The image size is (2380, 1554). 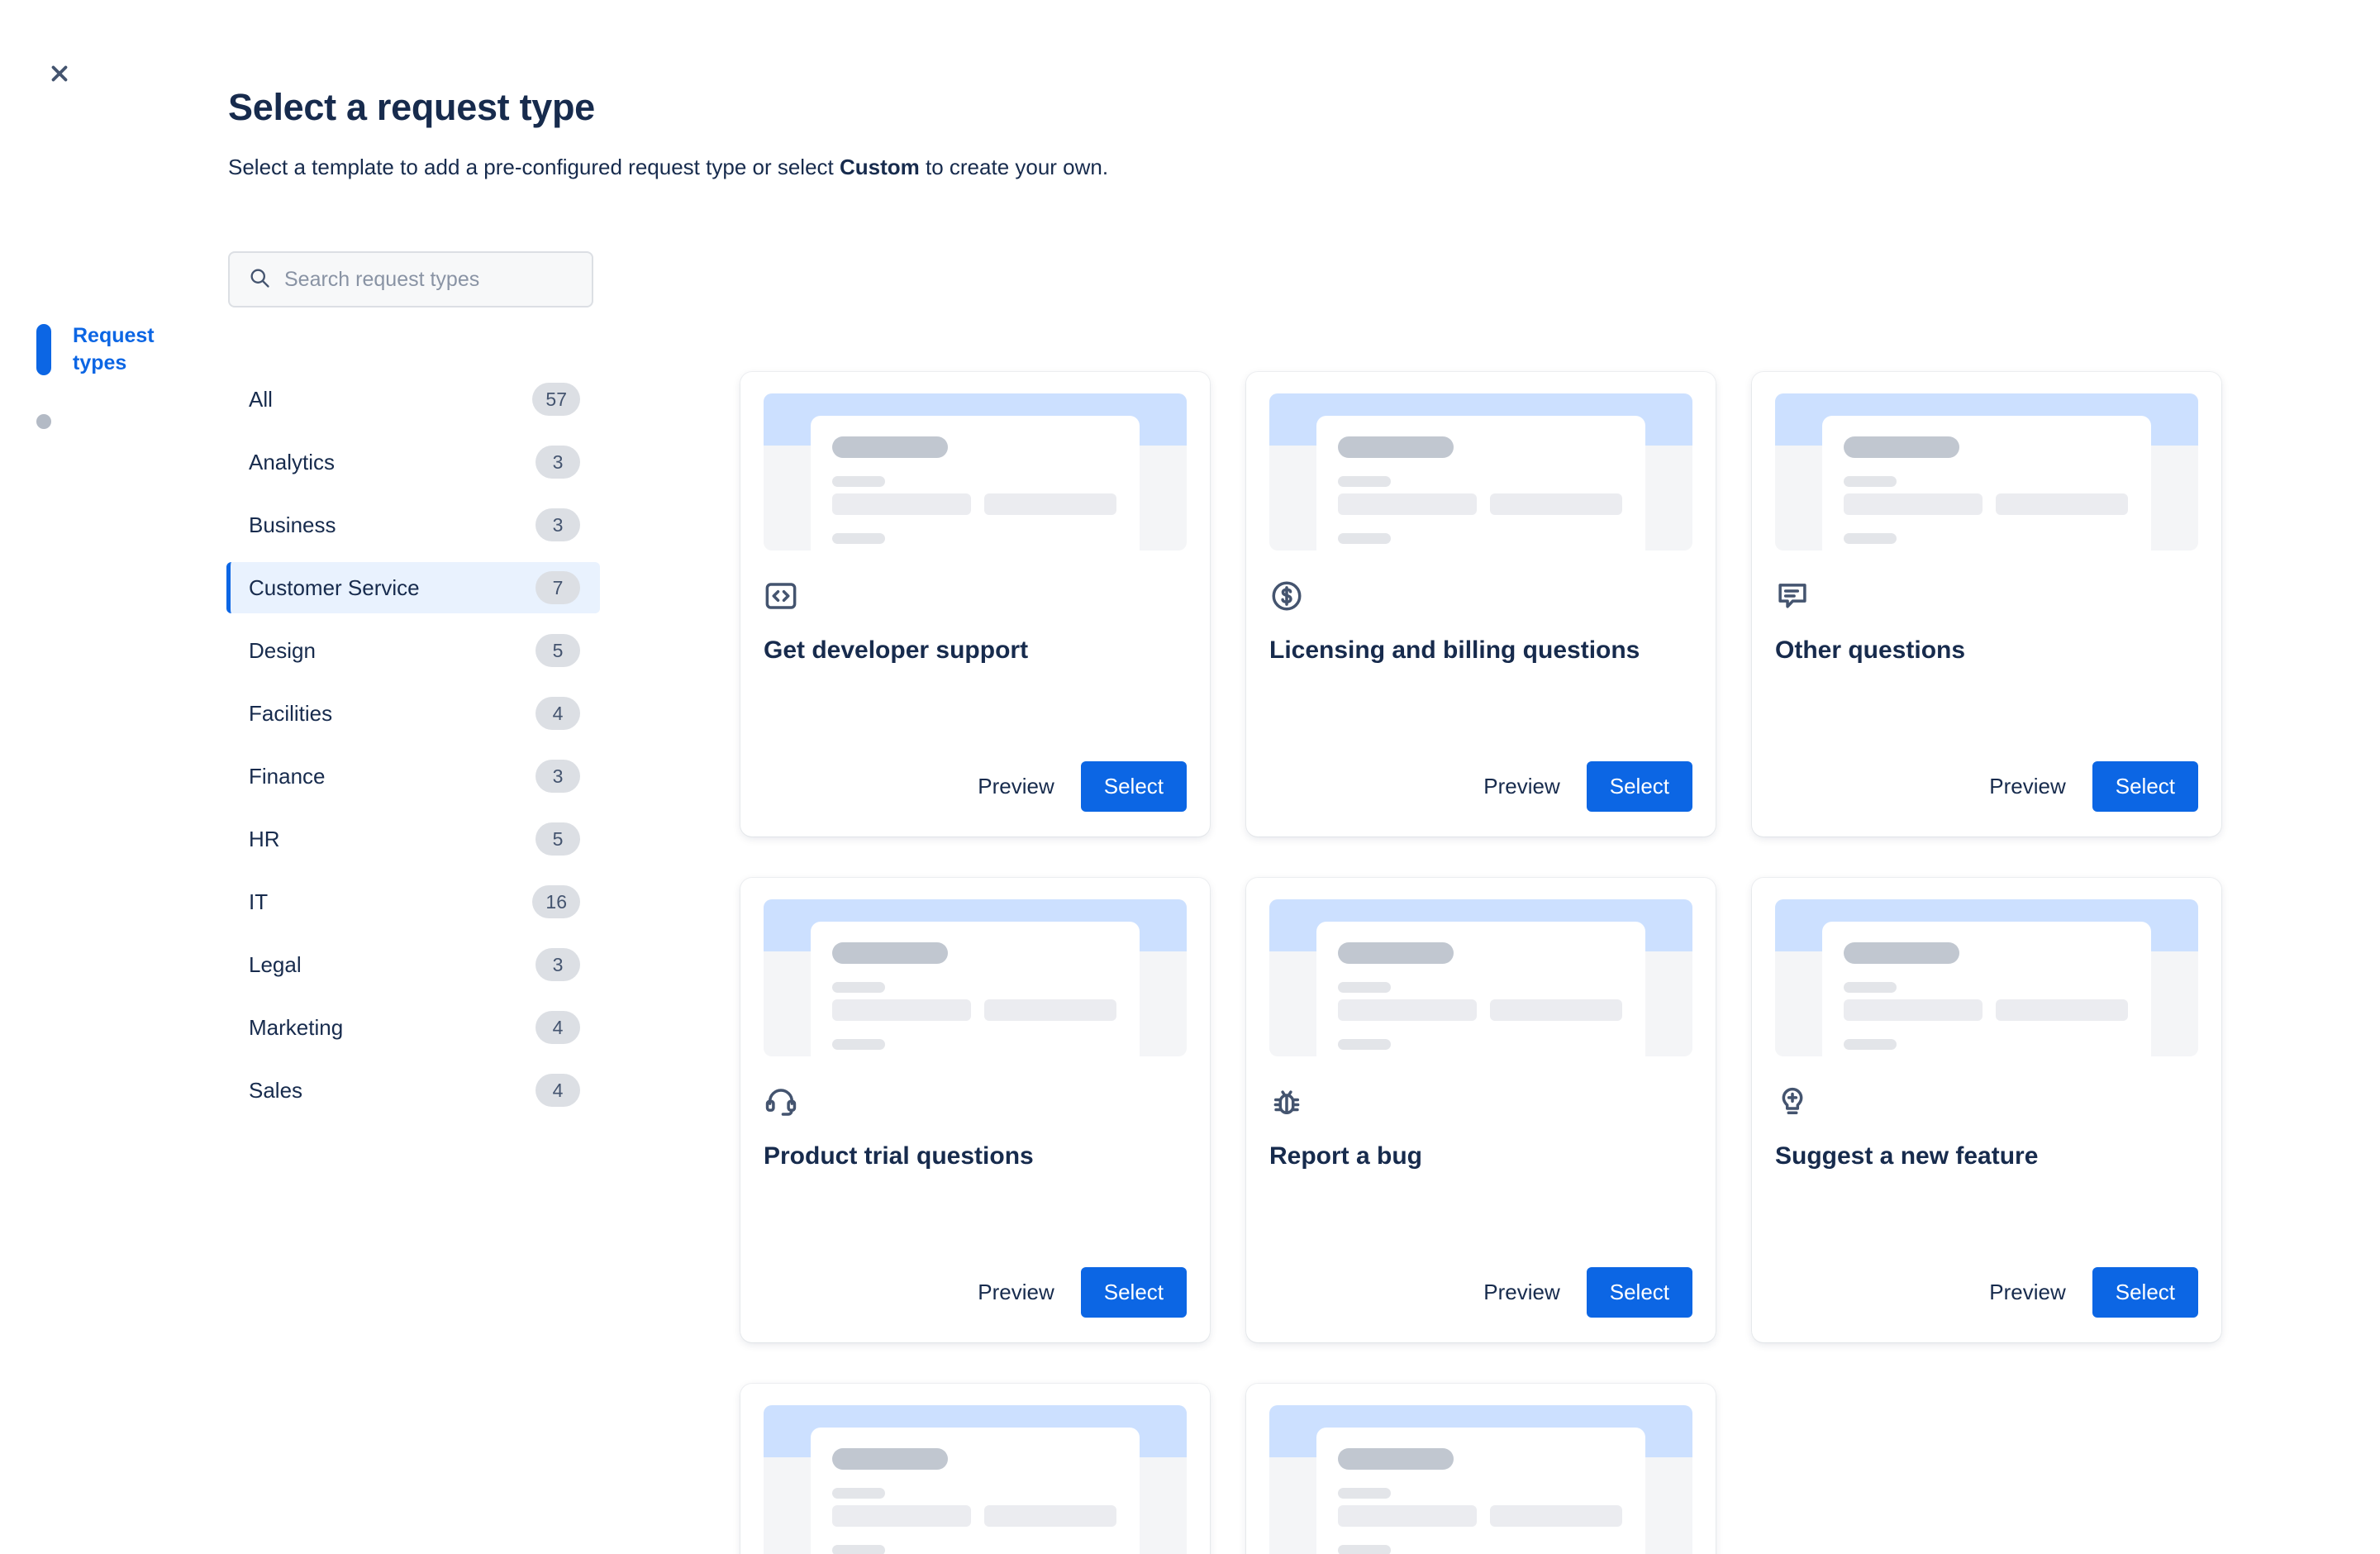 What do you see at coordinates (1986, 604) in the screenshot?
I see `request-type-card: Other questions Preview Select` at bounding box center [1986, 604].